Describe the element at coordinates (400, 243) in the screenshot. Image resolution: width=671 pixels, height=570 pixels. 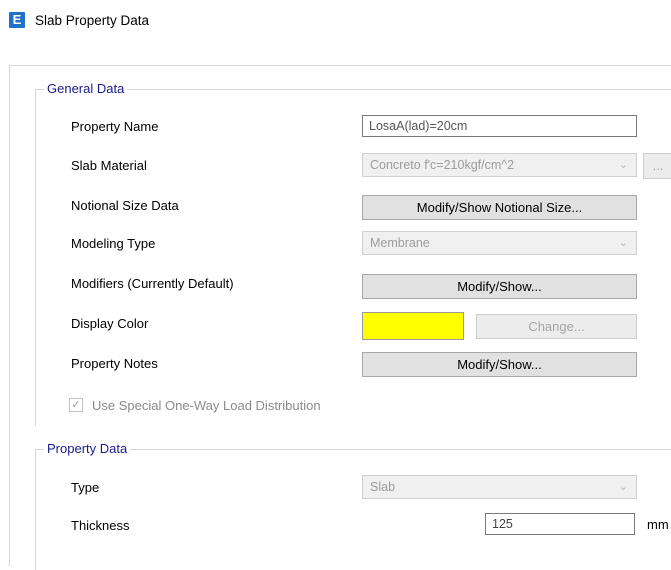
I see `modeling-type-value: Membrane` at that location.